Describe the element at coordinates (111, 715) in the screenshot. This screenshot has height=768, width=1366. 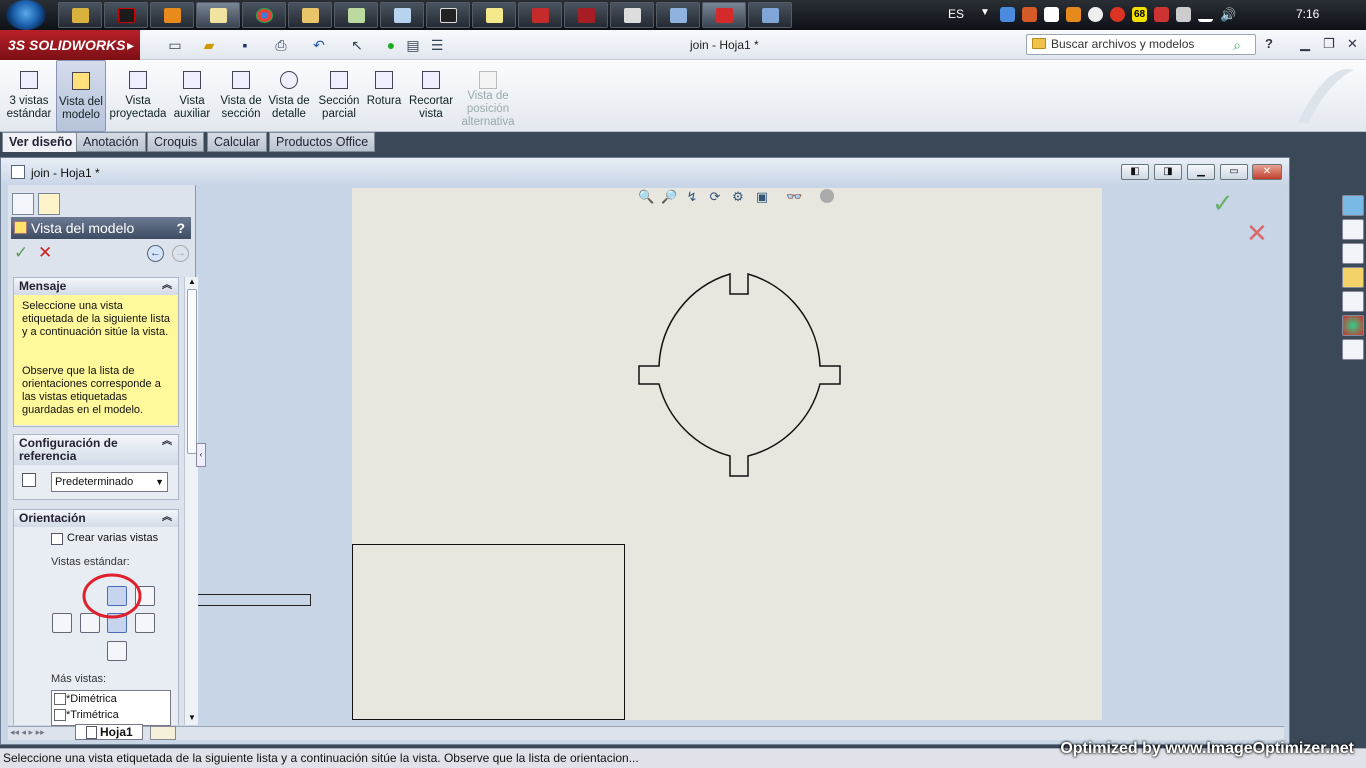
I see `list-item: *Trimétrica` at that location.